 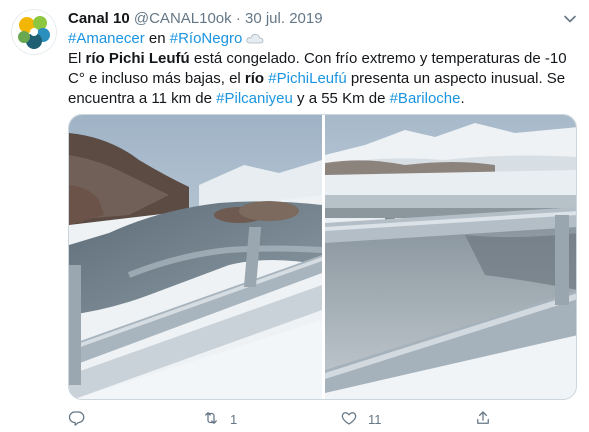 What do you see at coordinates (211, 419) in the screenshot?
I see `retweet-icon` at bounding box center [211, 419].